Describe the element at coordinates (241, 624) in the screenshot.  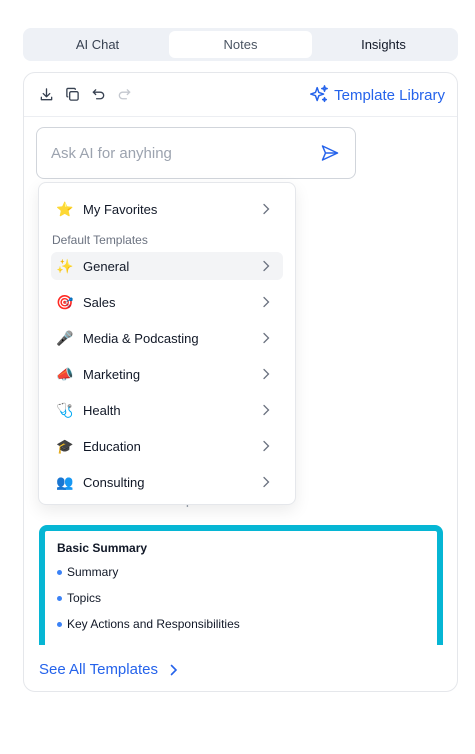
I see `list-item: Key Actions and Responsibilities` at that location.